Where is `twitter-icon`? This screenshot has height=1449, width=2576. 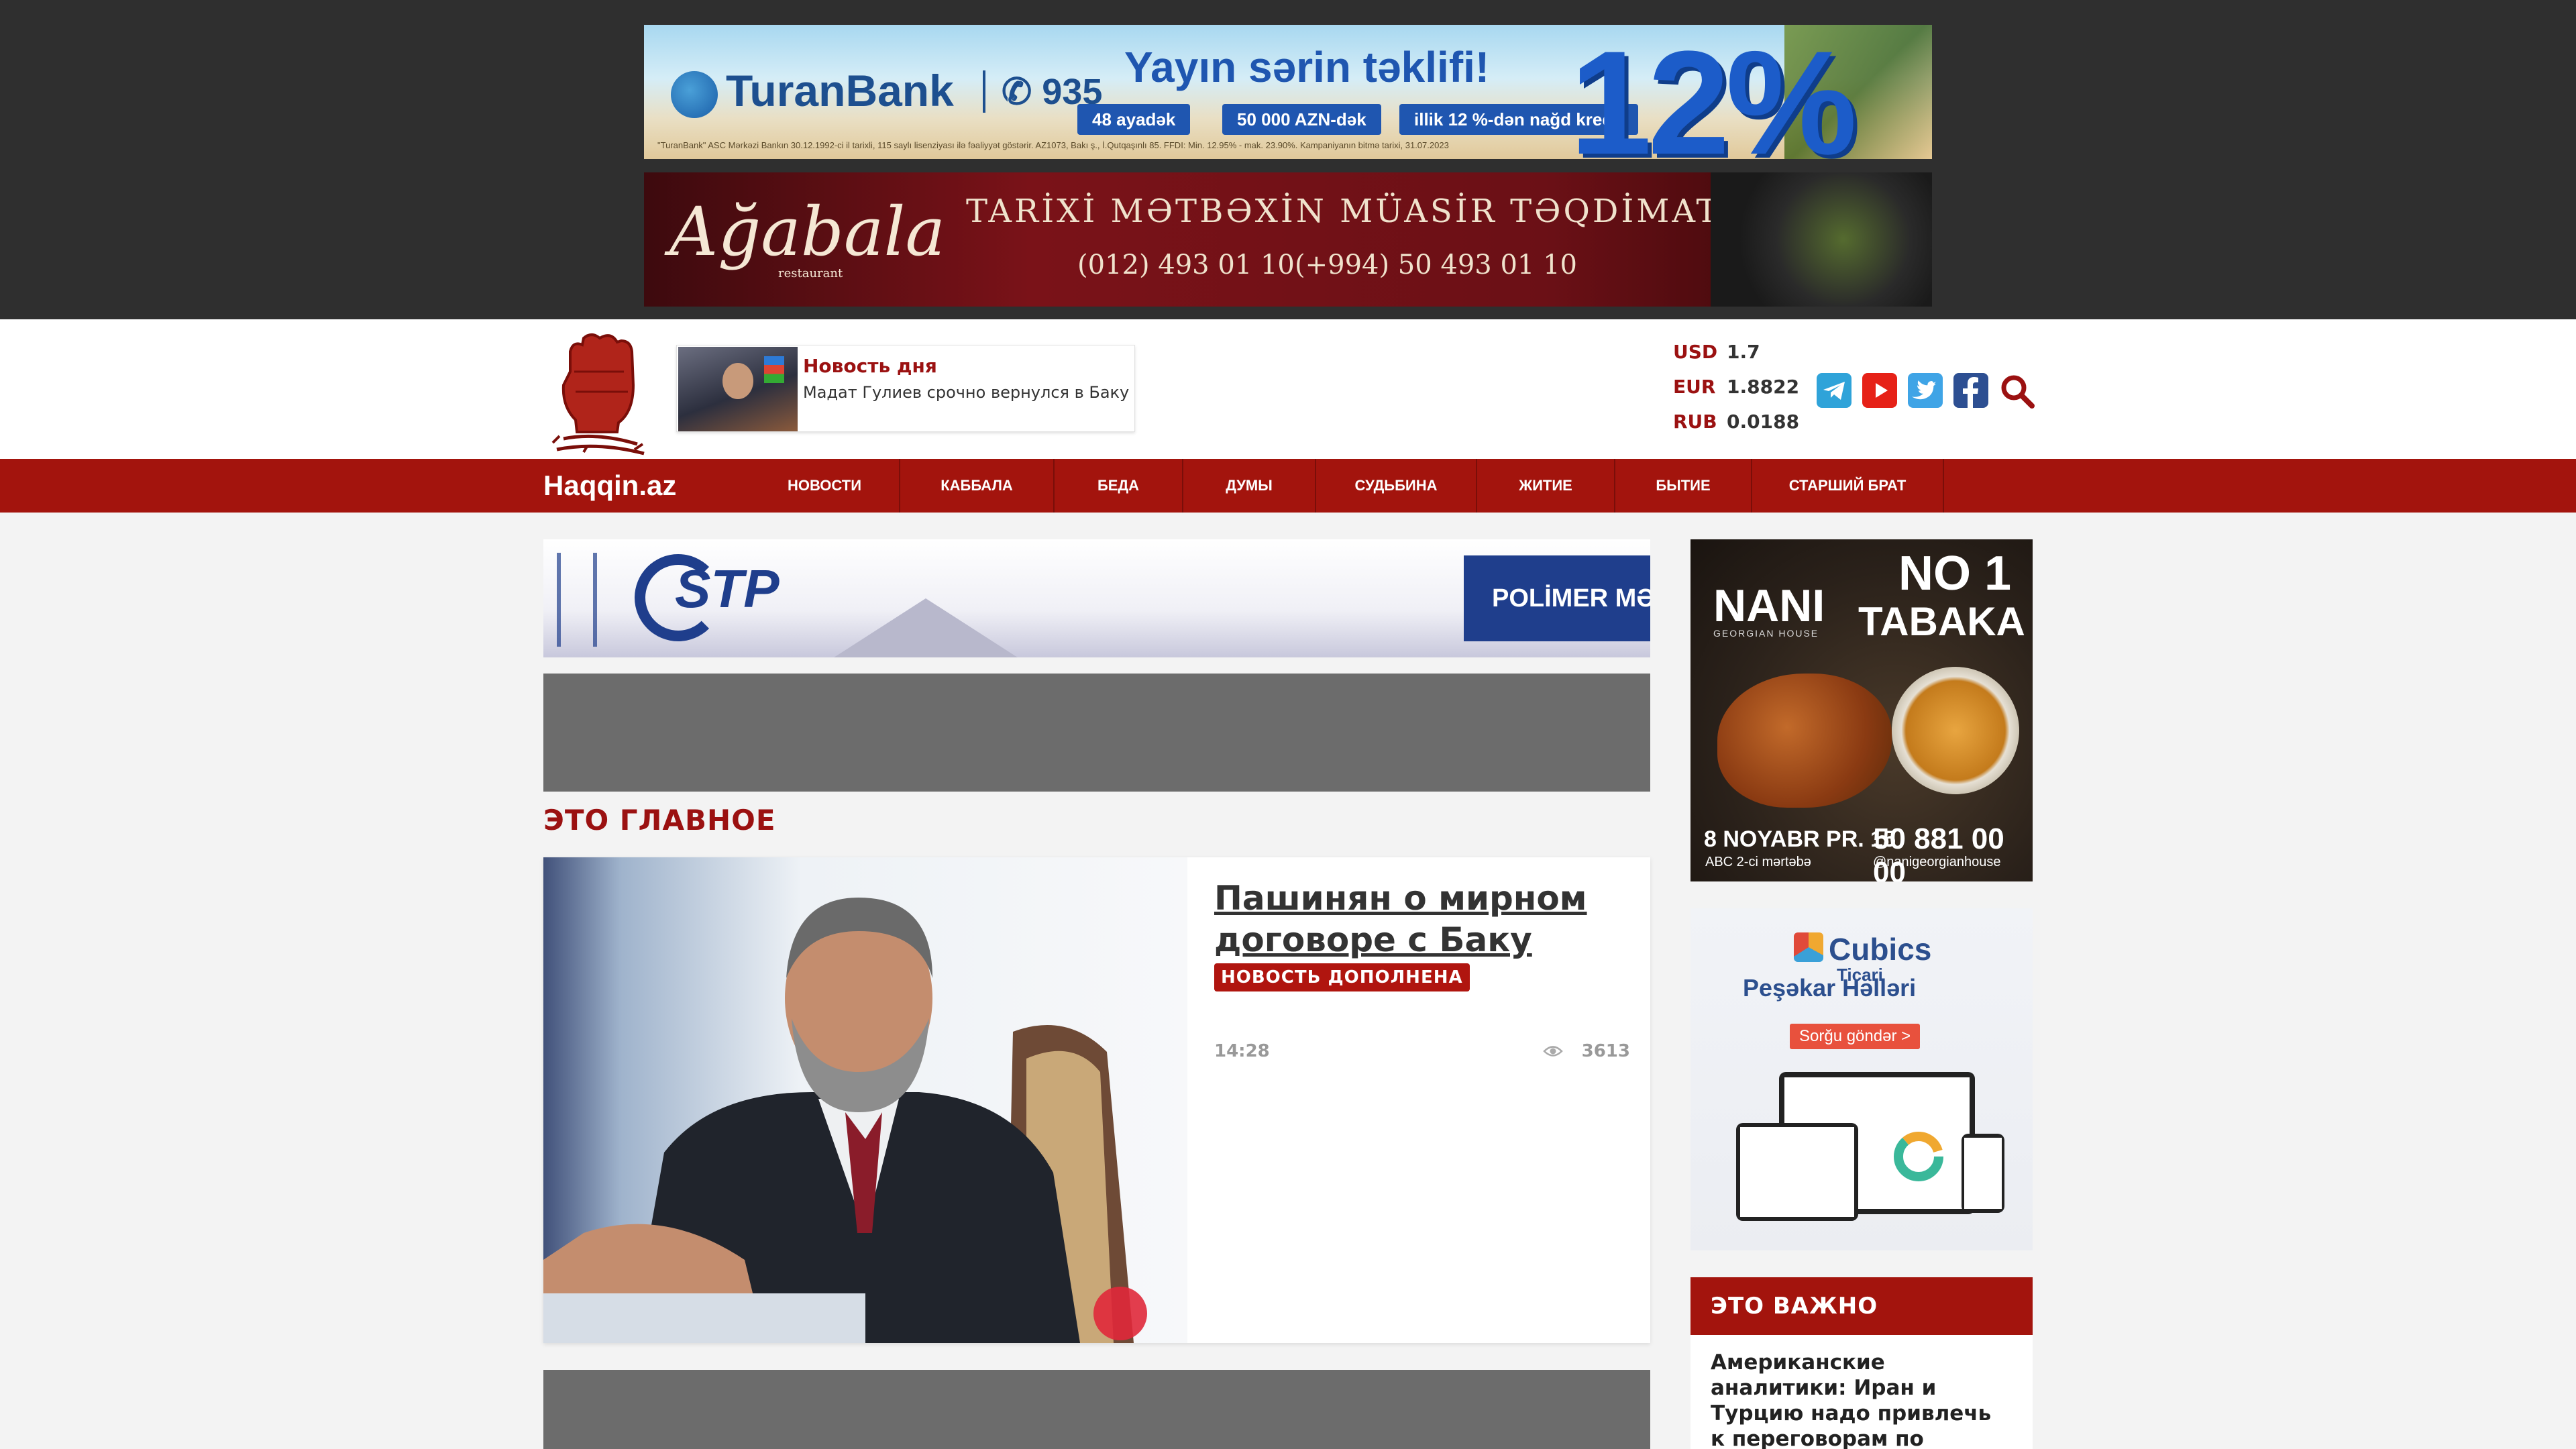 twitter-icon is located at coordinates (1925, 390).